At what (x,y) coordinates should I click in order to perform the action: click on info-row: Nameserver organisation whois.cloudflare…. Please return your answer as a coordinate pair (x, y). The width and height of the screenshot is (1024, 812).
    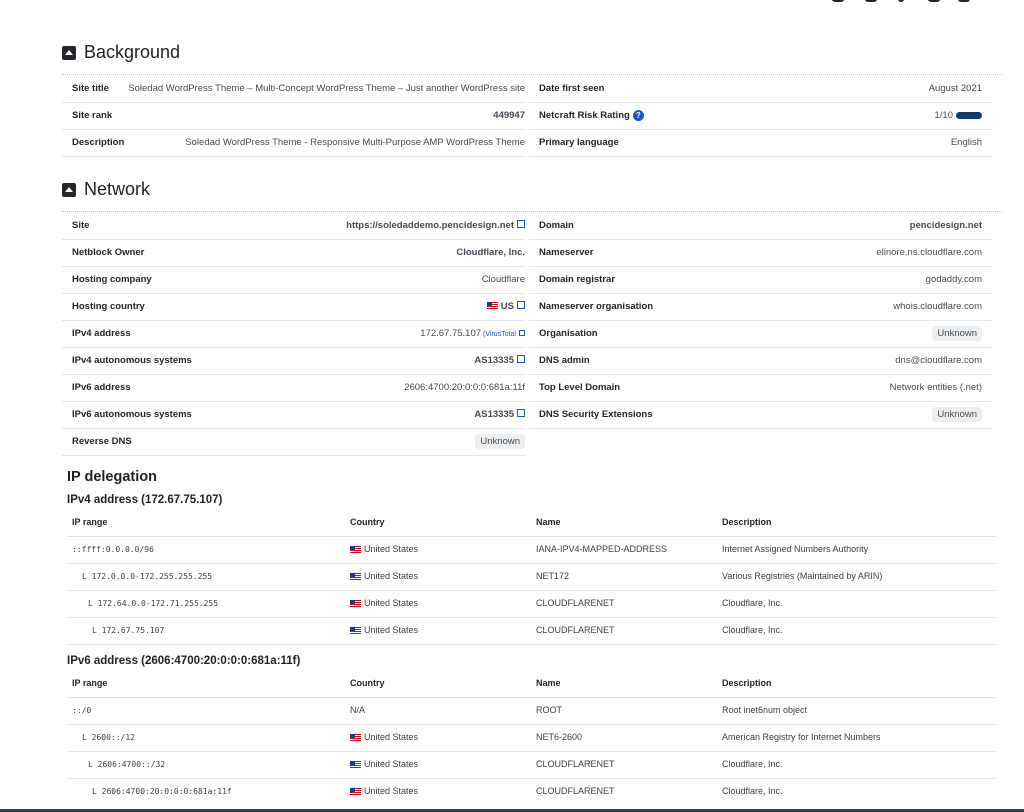
    Looking at the image, I should click on (760, 307).